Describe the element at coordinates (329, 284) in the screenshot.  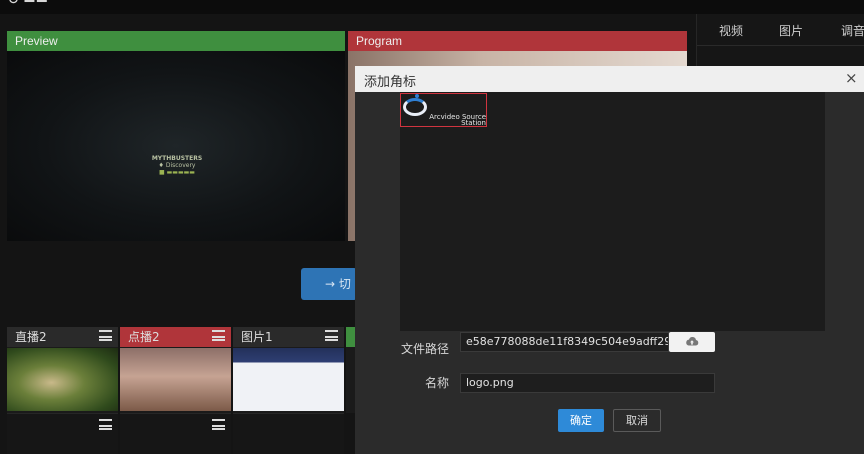
I see `switch-button: → 切` at that location.